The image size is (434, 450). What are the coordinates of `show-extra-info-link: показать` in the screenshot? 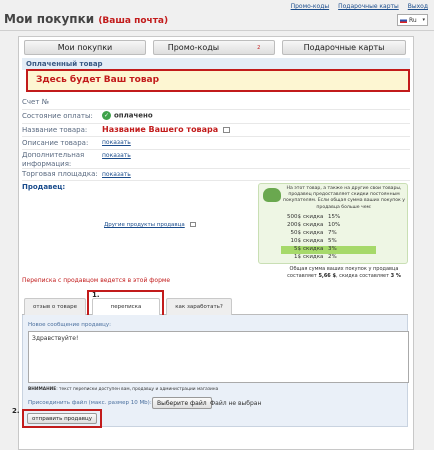 It's located at (116, 155).